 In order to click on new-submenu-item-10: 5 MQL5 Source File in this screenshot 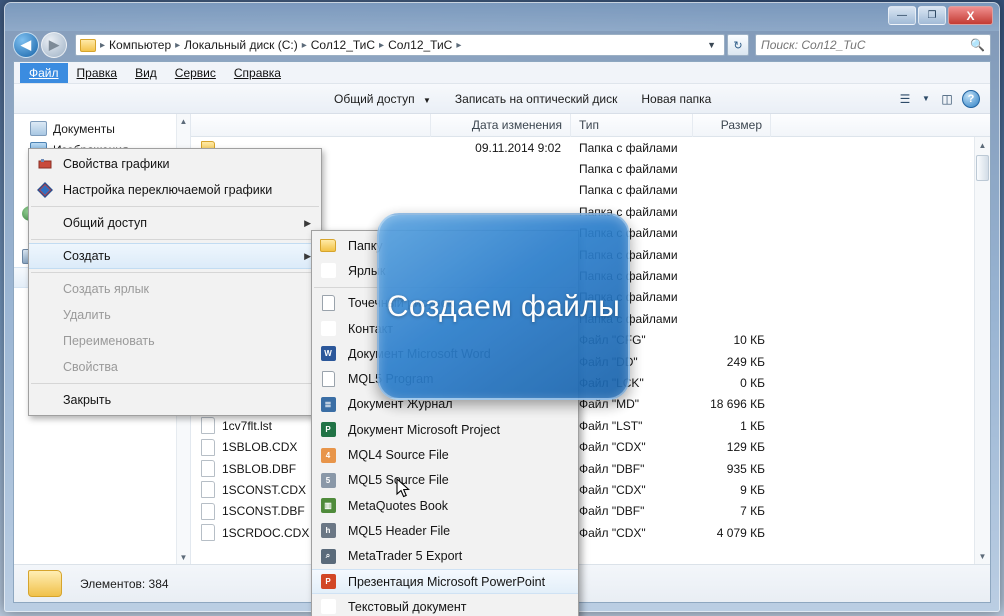, I will do `click(445, 480)`.